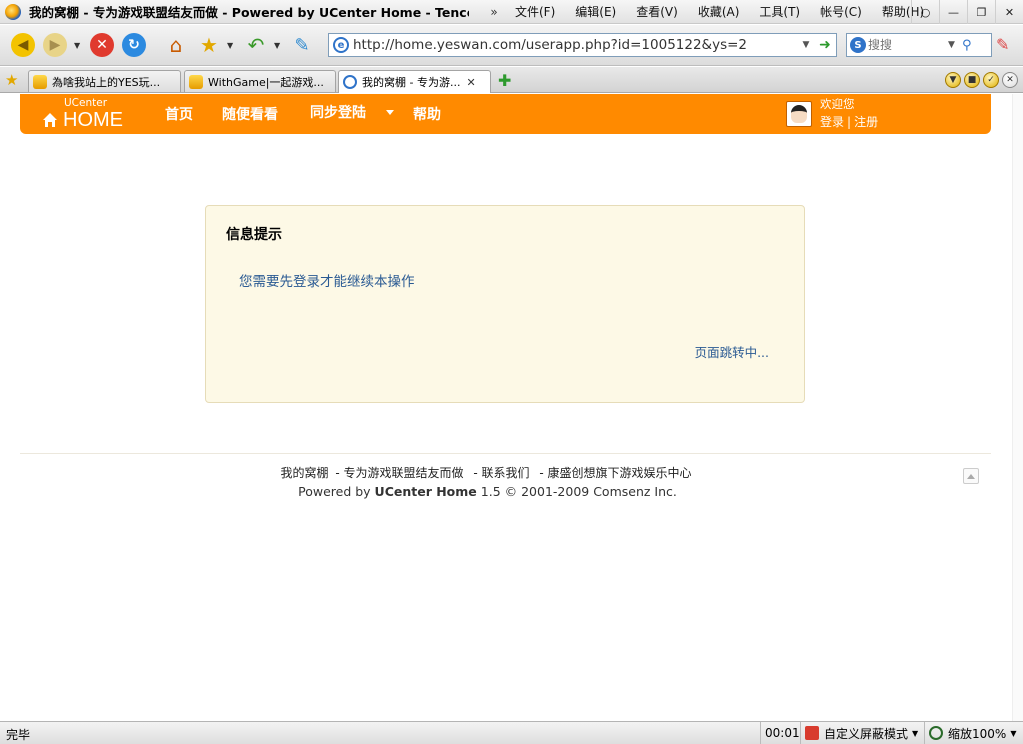  I want to click on close-tab-icon: ✕, so click(1010, 80).